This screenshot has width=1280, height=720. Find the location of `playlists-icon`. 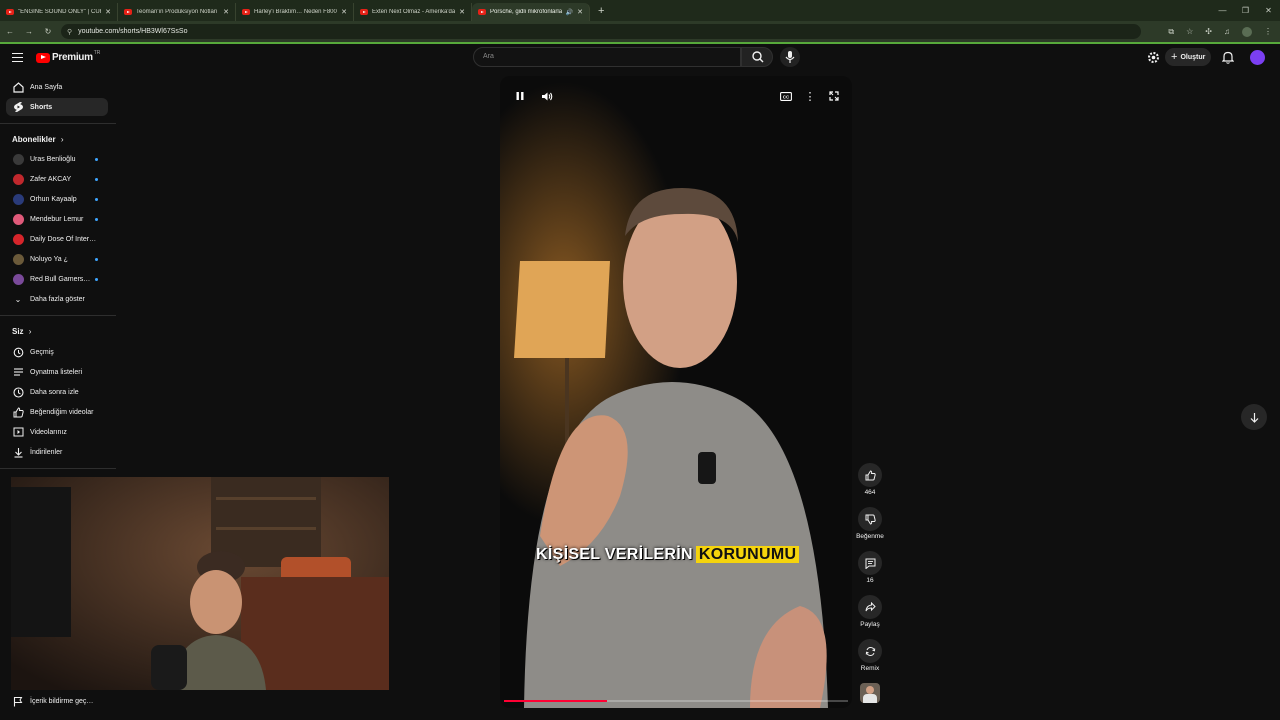

playlists-icon is located at coordinates (18, 372).